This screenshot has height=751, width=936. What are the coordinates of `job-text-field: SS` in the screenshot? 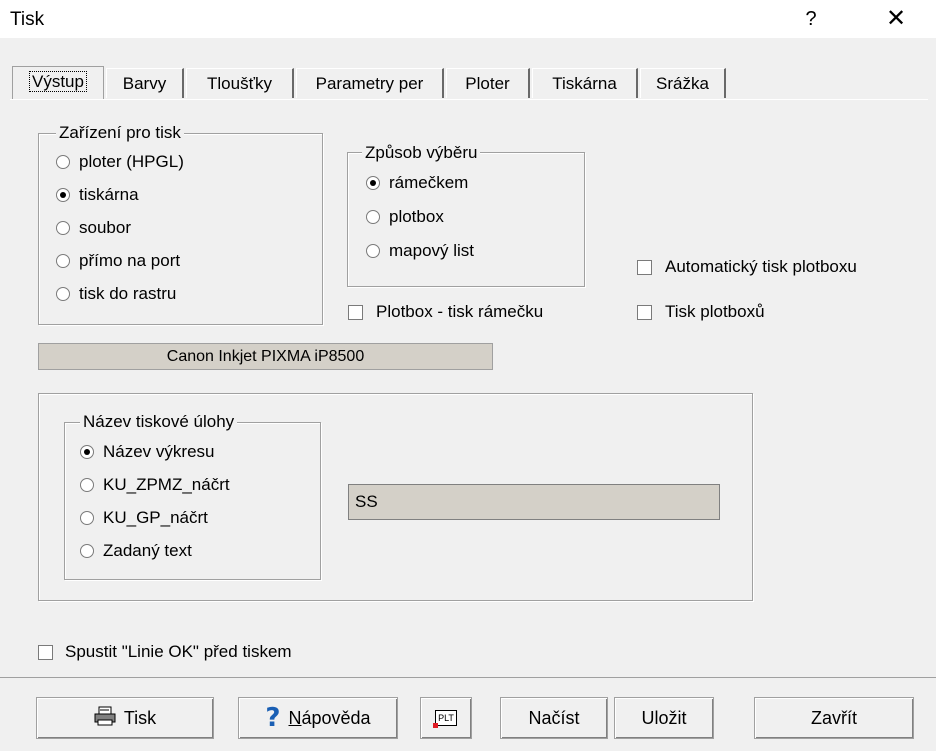 It's located at (534, 502).